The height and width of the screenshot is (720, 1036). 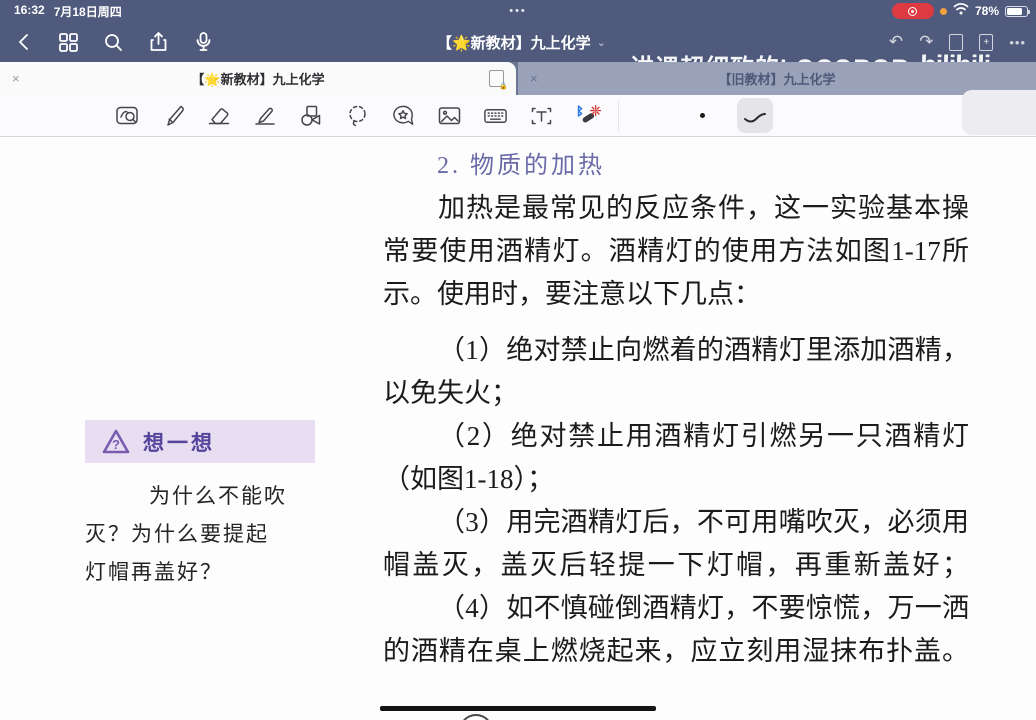 I want to click on figure-top-rule, so click(x=518, y=708).